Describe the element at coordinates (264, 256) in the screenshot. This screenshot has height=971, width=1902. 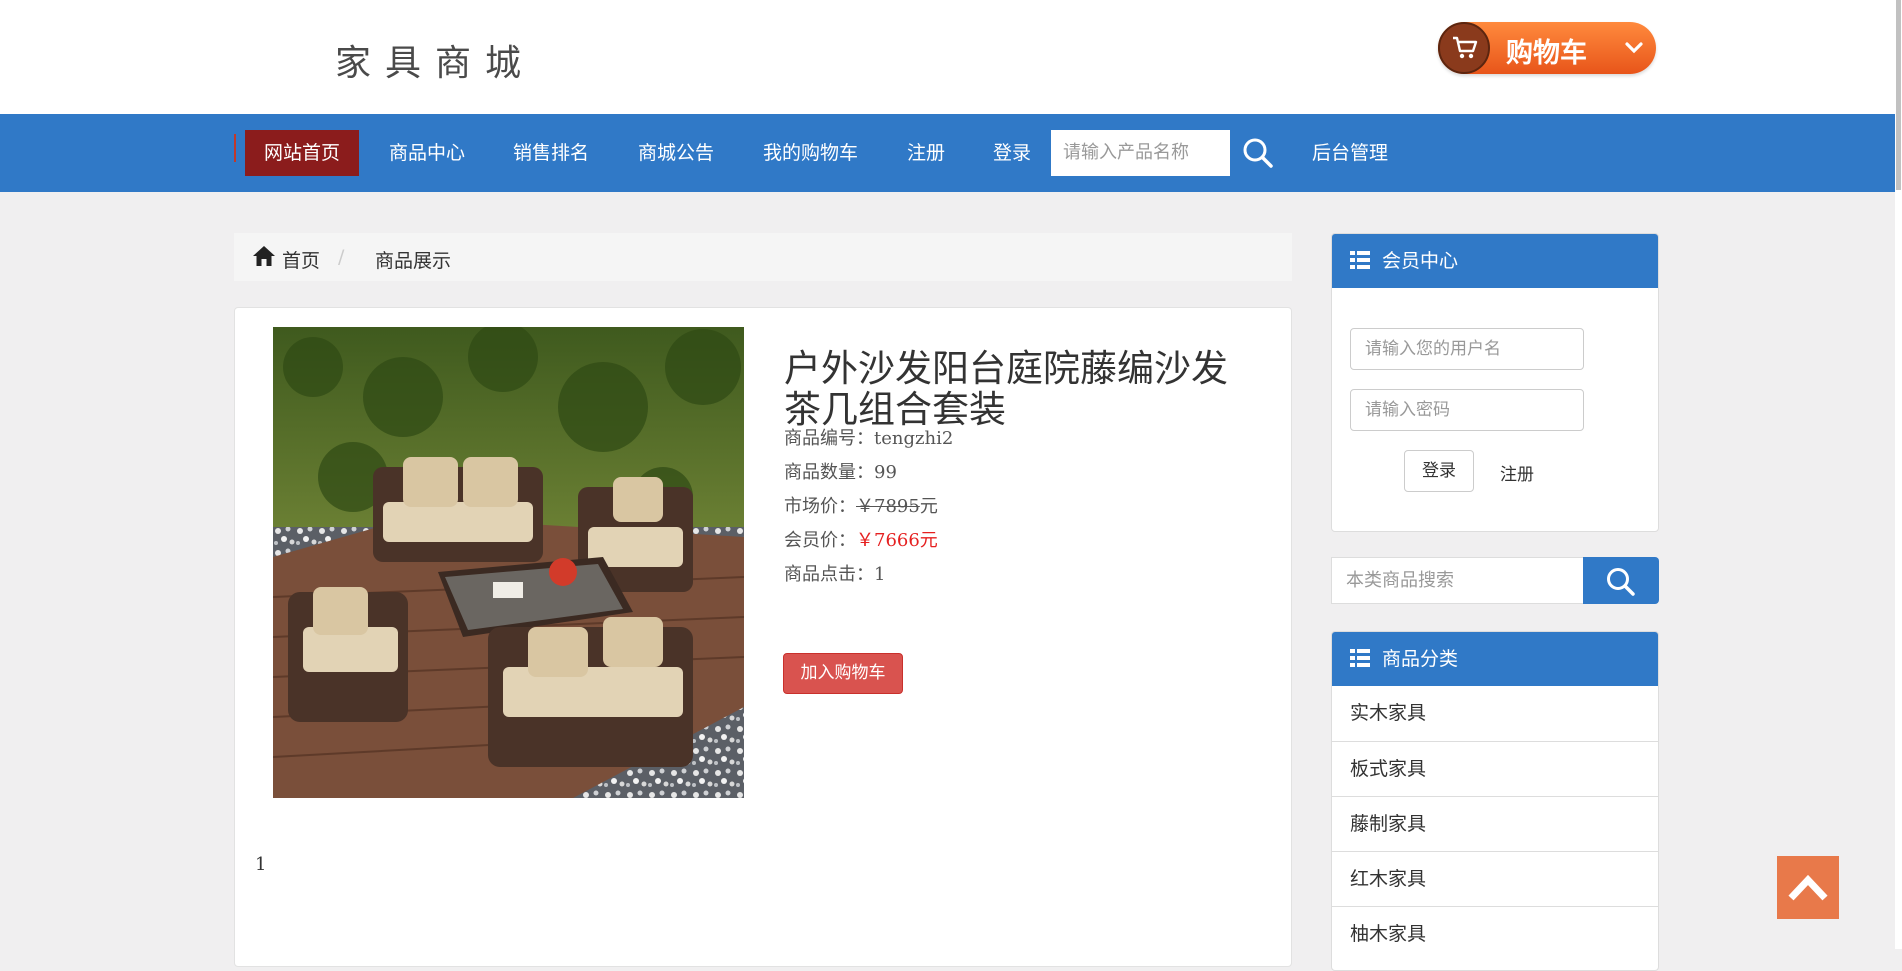
I see `home-icon` at that location.